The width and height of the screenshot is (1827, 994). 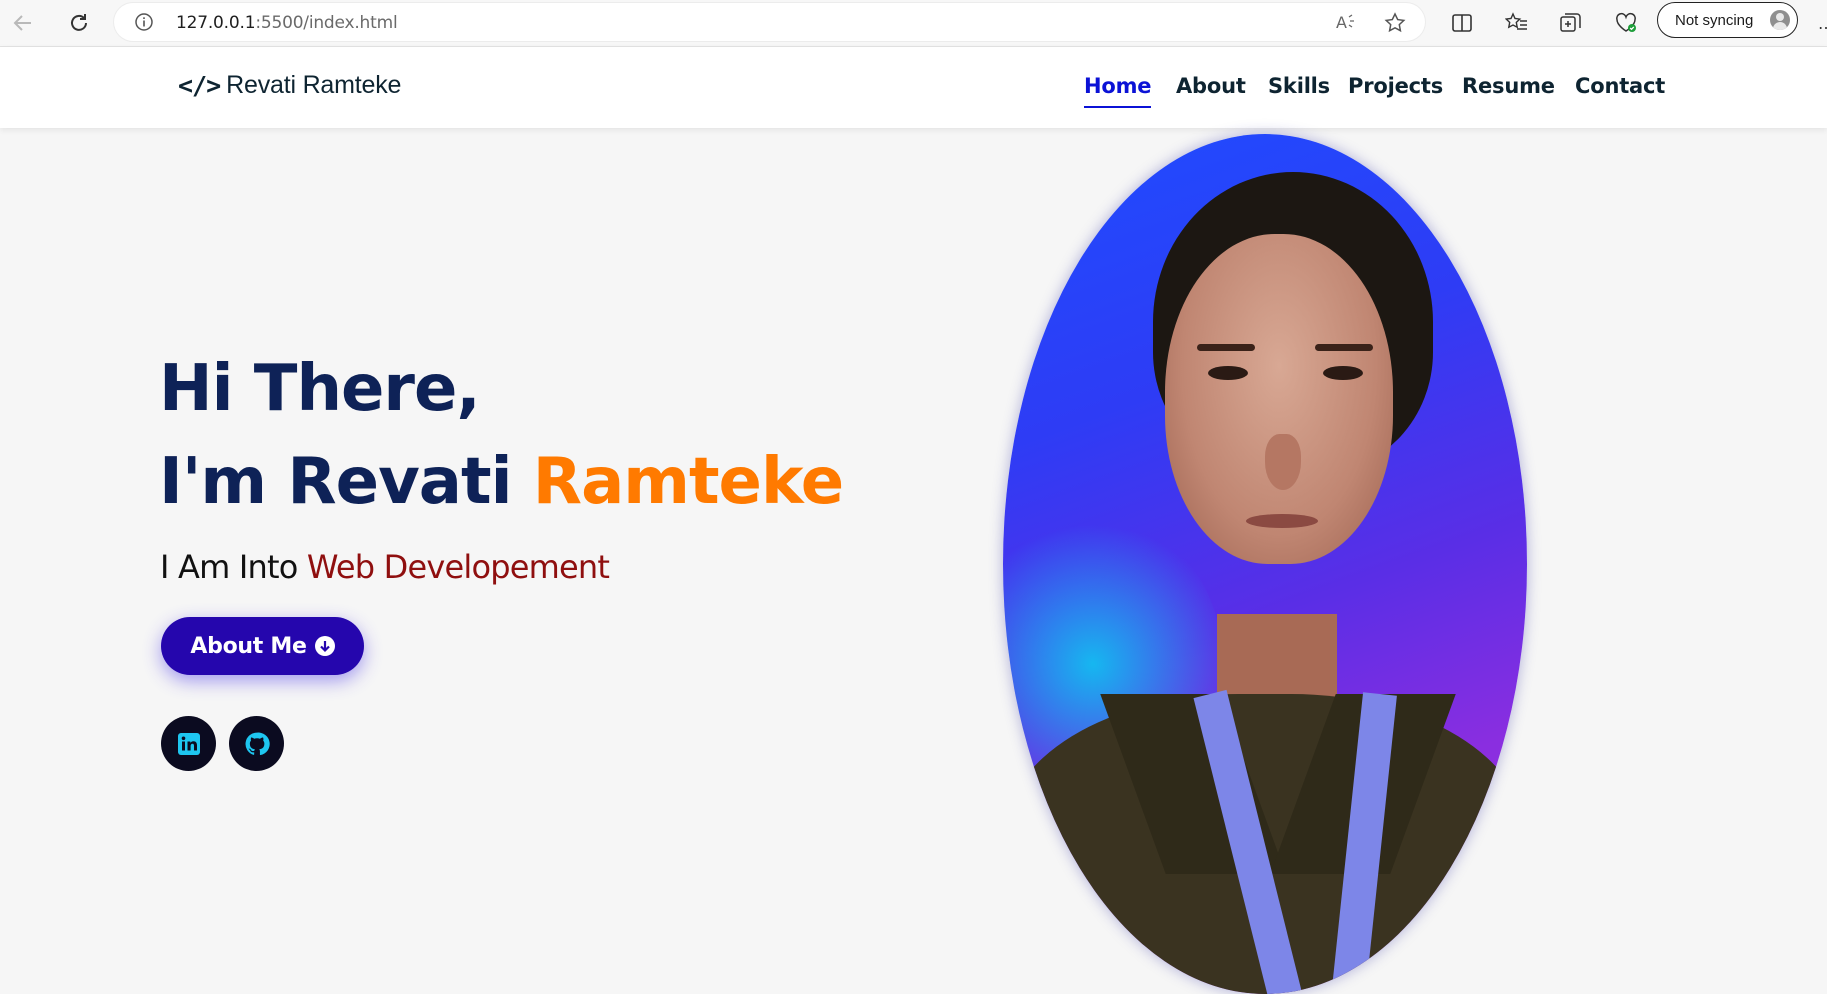 I want to click on back-arrow-icon, so click(x=22, y=23).